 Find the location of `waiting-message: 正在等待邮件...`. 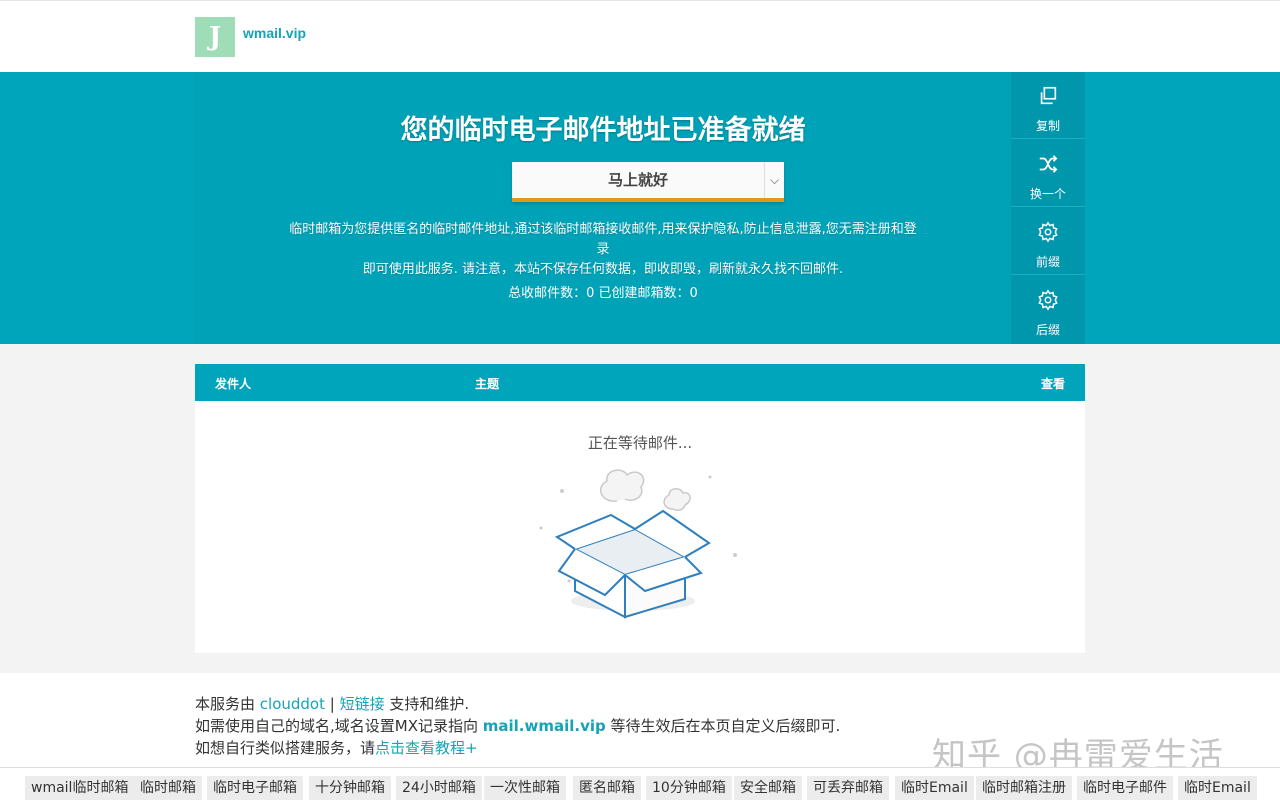

waiting-message: 正在等待邮件... is located at coordinates (640, 443).